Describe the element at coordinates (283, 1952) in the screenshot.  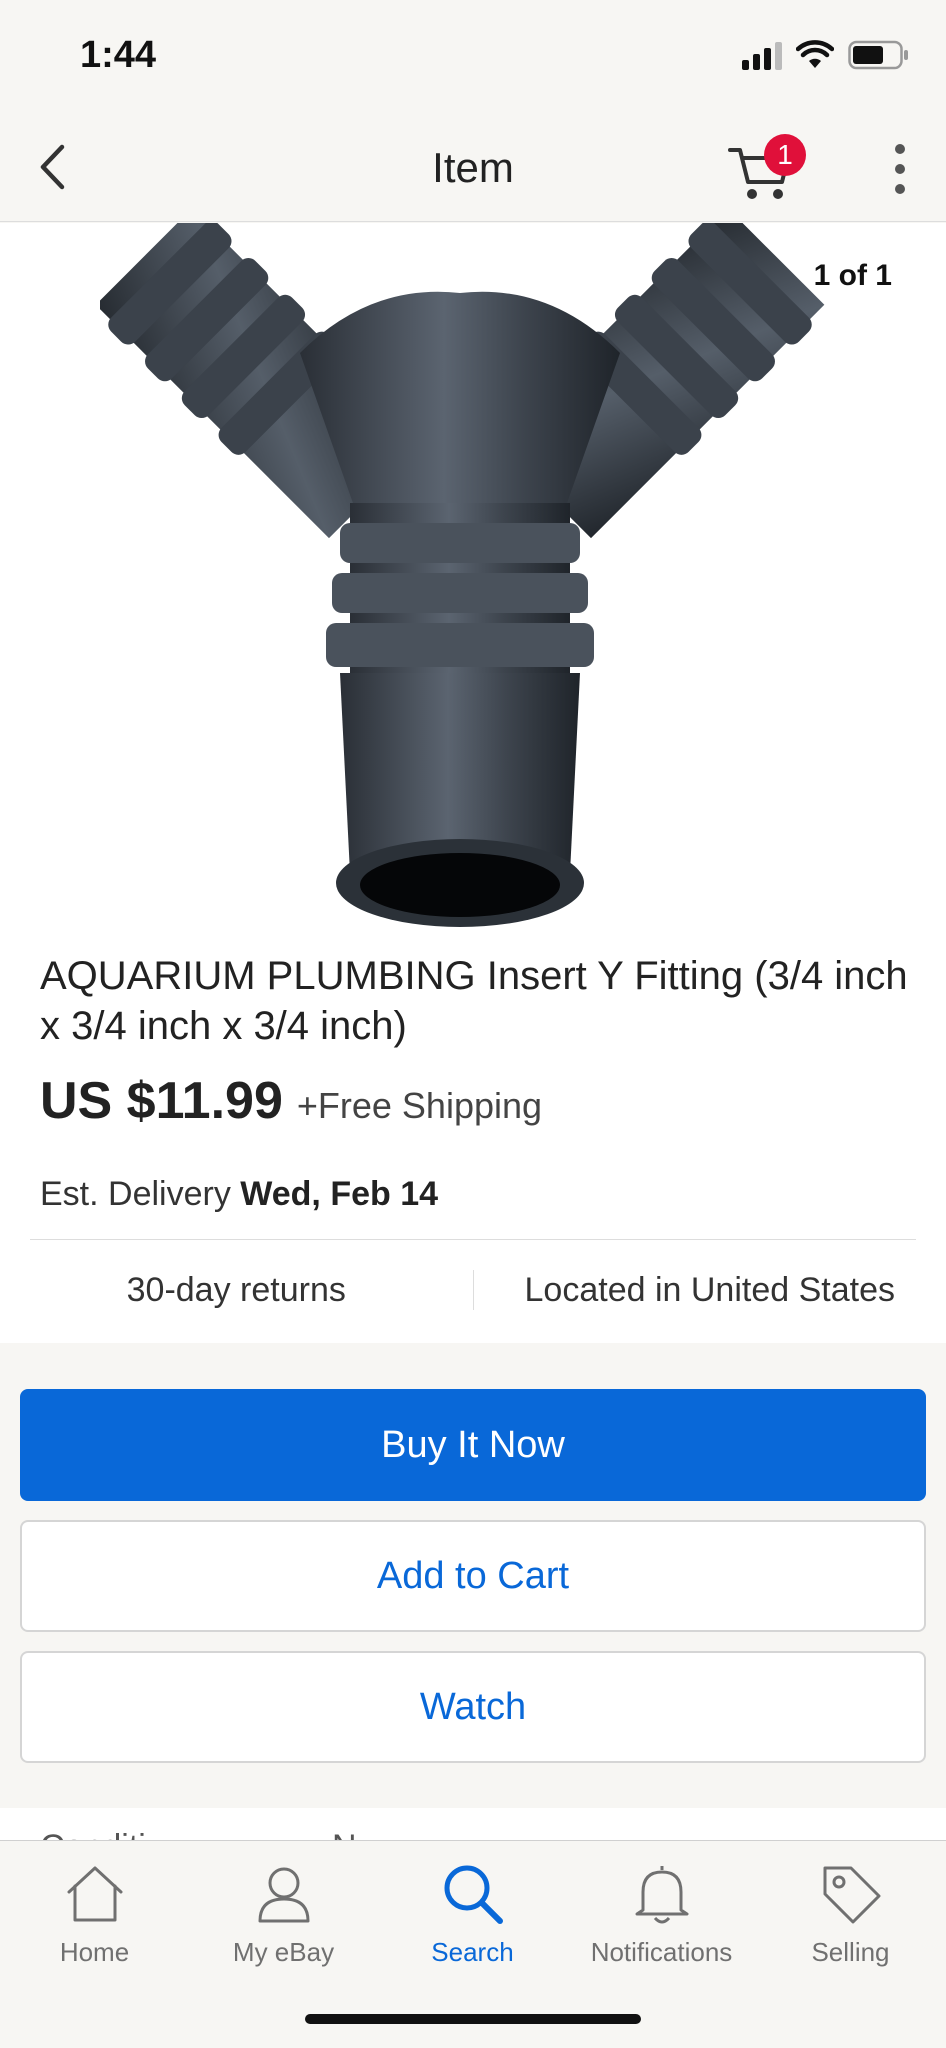
I see `tab-label: My eBay` at that location.